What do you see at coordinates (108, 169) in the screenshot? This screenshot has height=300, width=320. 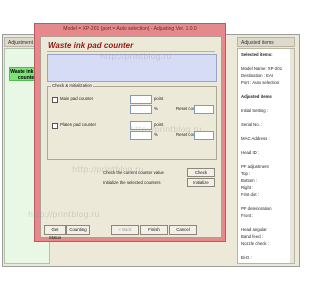 I see `watermark-center: http://printblog.ru` at bounding box center [108, 169].